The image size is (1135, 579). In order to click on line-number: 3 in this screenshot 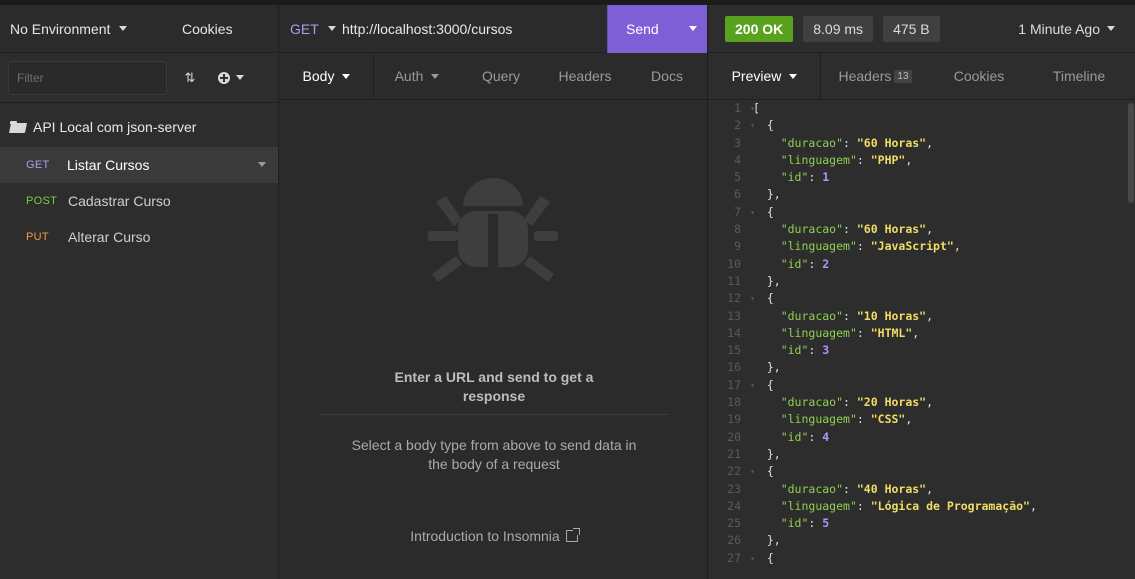, I will do `click(737, 142)`.